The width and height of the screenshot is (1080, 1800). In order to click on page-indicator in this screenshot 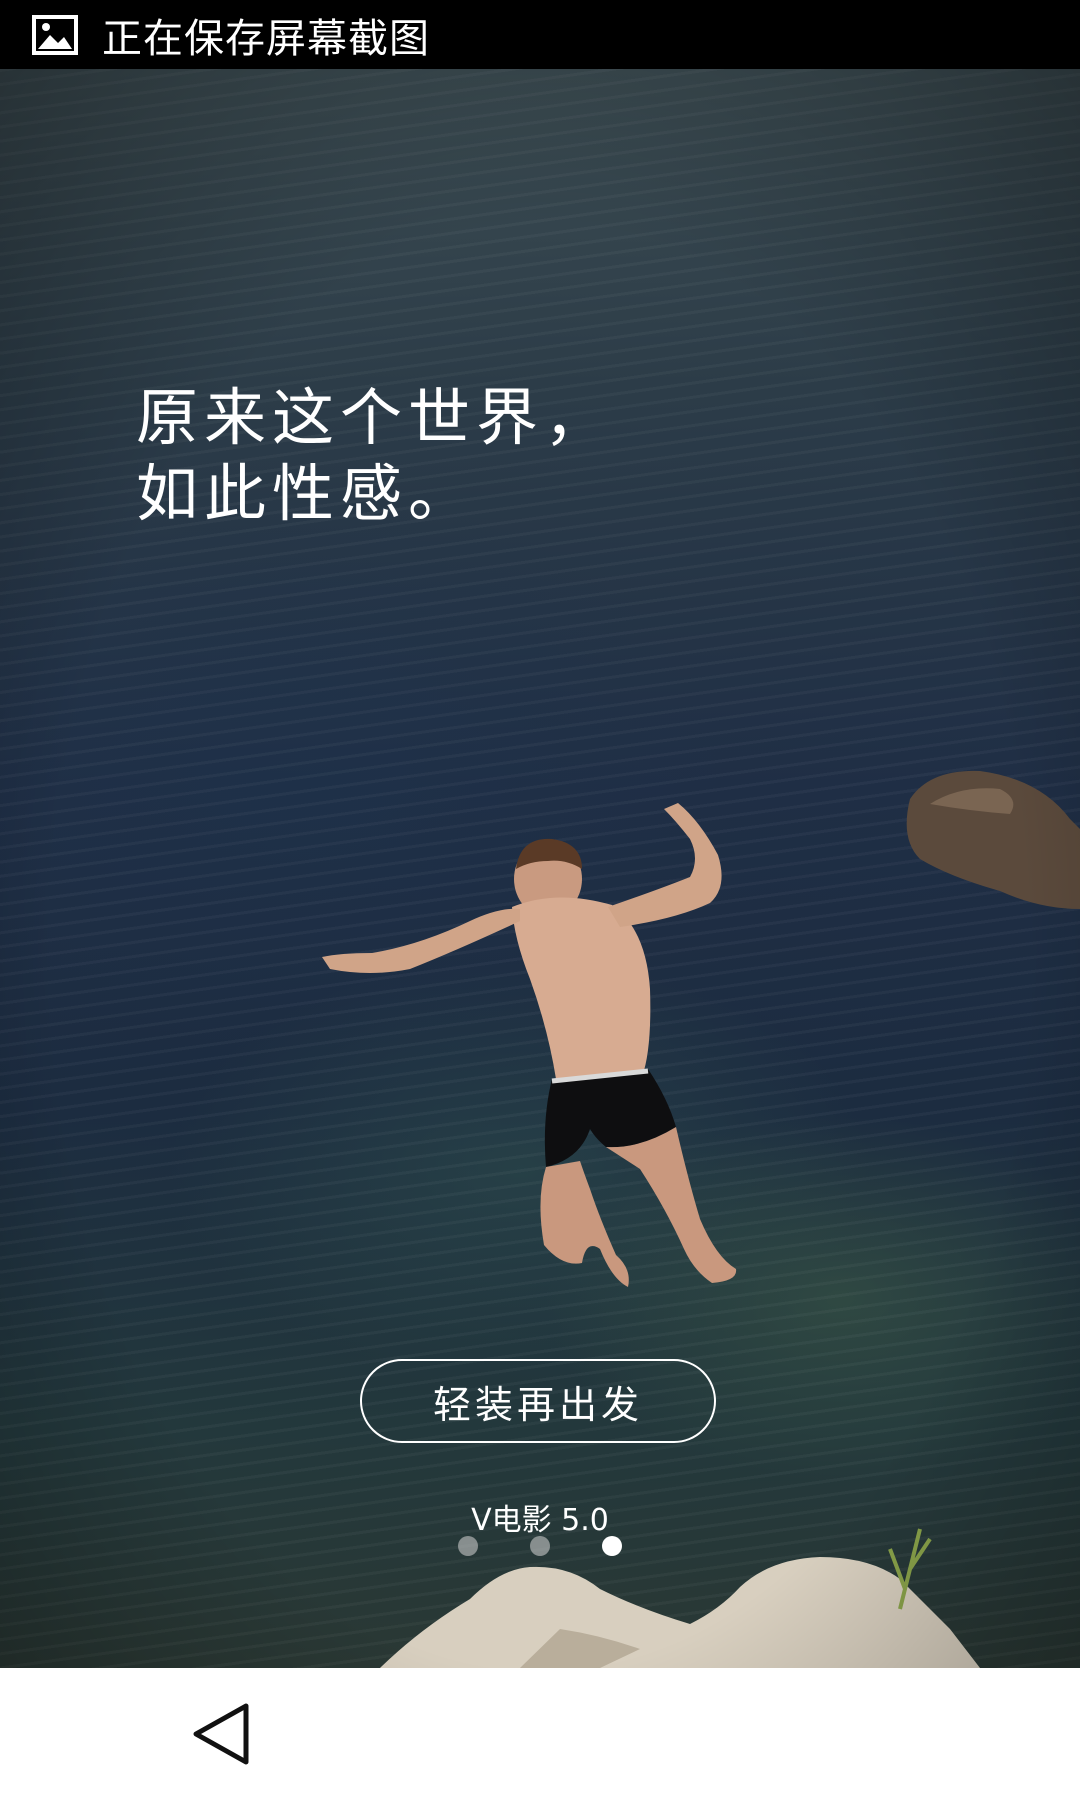, I will do `click(540, 1546)`.